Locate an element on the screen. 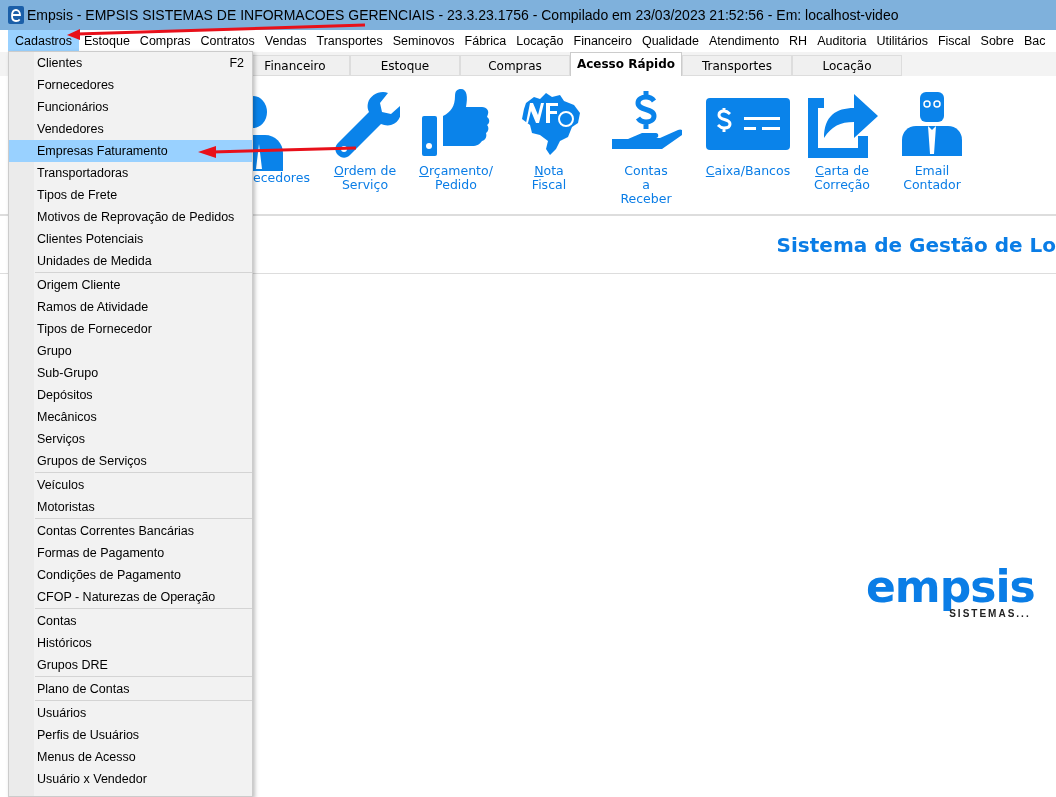 This screenshot has height=797, width=1056. page-heading: Sistema de Gestão de Lo is located at coordinates (916, 245).